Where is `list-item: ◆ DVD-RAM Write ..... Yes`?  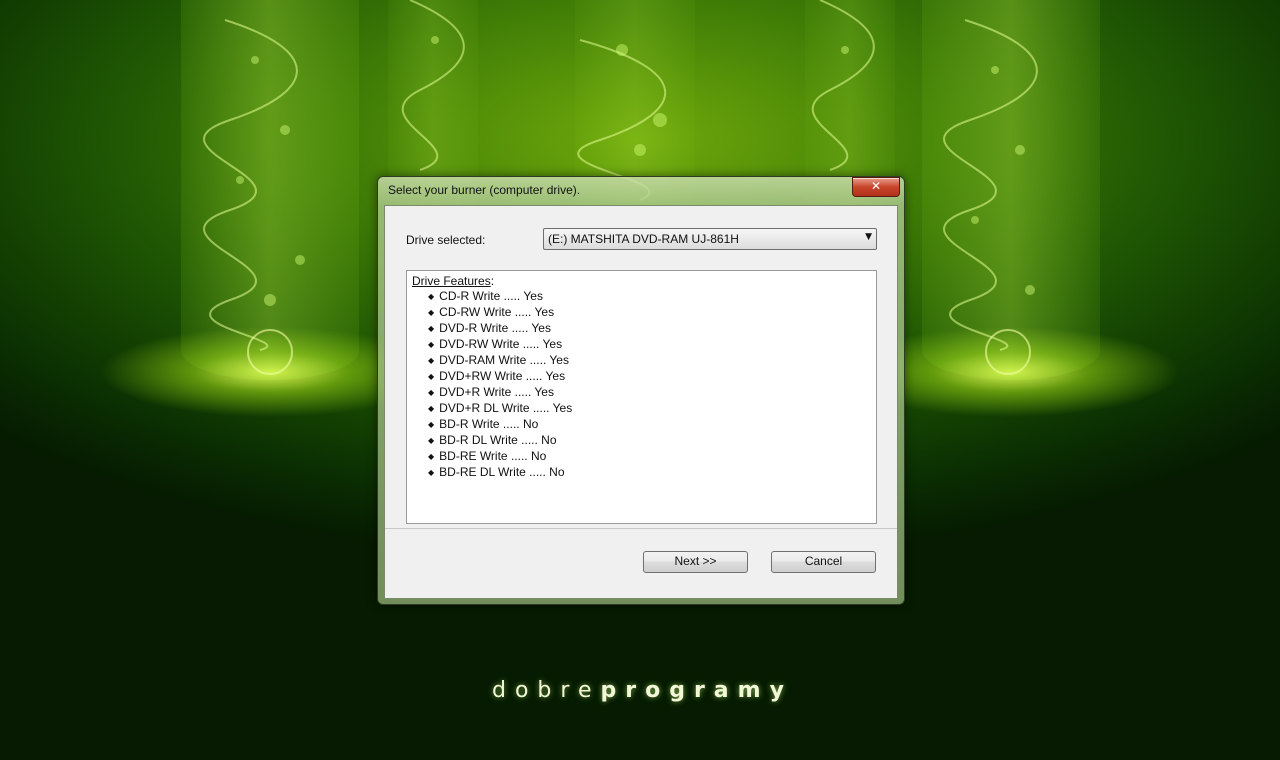
list-item: ◆ DVD-RAM Write ..... Yes is located at coordinates (498, 360).